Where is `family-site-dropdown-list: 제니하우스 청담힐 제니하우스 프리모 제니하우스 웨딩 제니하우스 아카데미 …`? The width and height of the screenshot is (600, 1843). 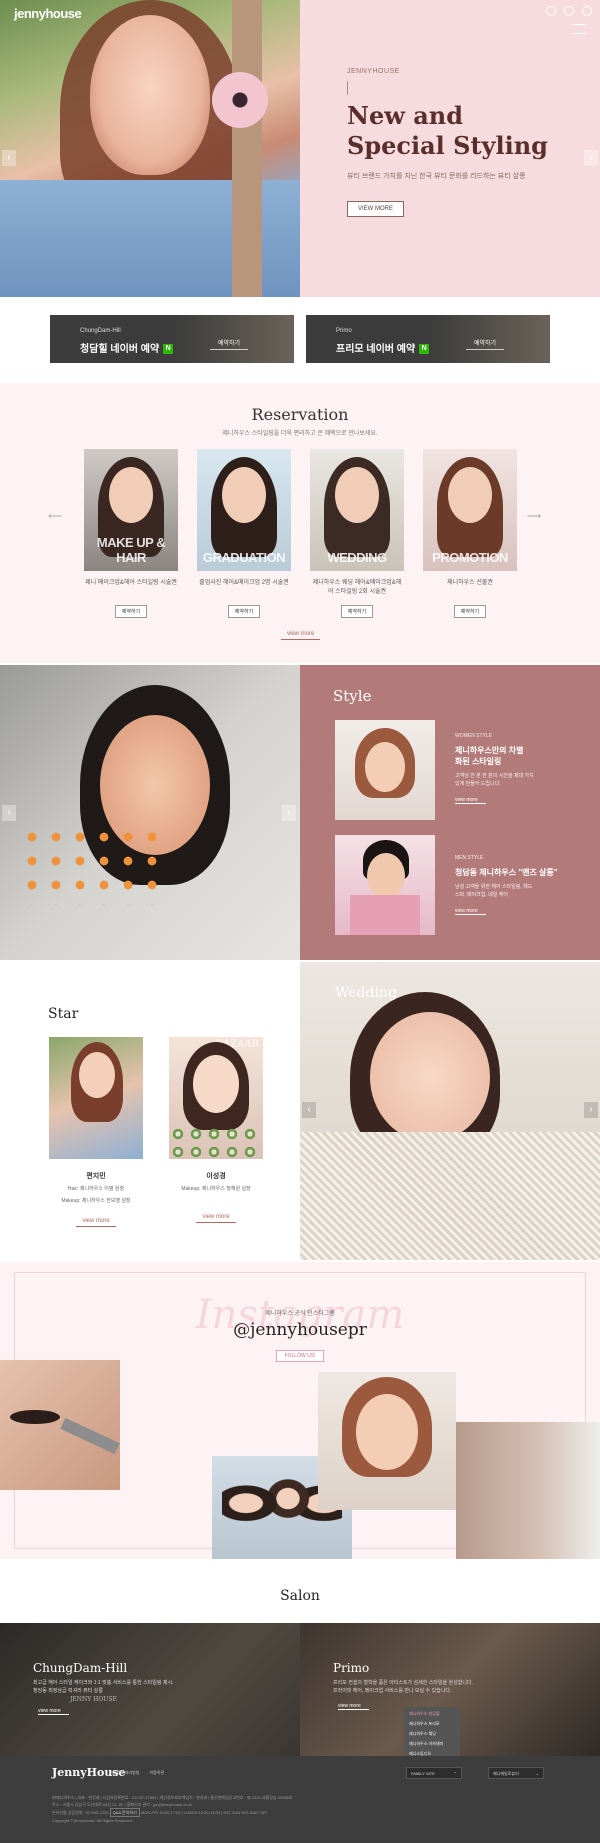
family-site-dropdown-list: 제니하우스 청담힐 제니하우스 프리모 제니하우스 웨딩 제니하우스 아카데미 … is located at coordinates (432, 1734).